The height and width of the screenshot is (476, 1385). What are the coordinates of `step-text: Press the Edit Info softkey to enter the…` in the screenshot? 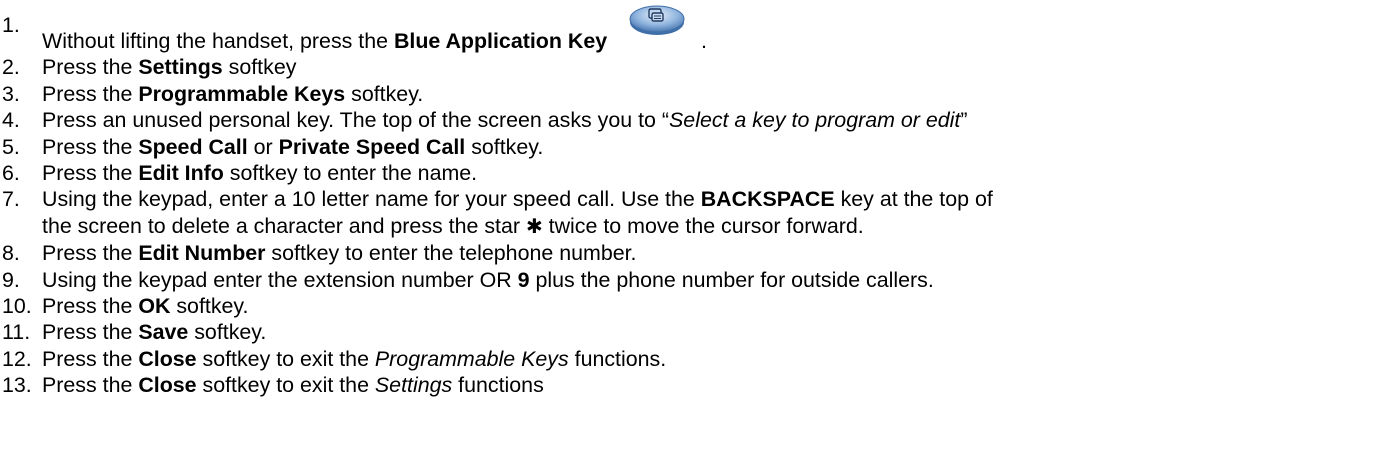 It's located at (259, 173).